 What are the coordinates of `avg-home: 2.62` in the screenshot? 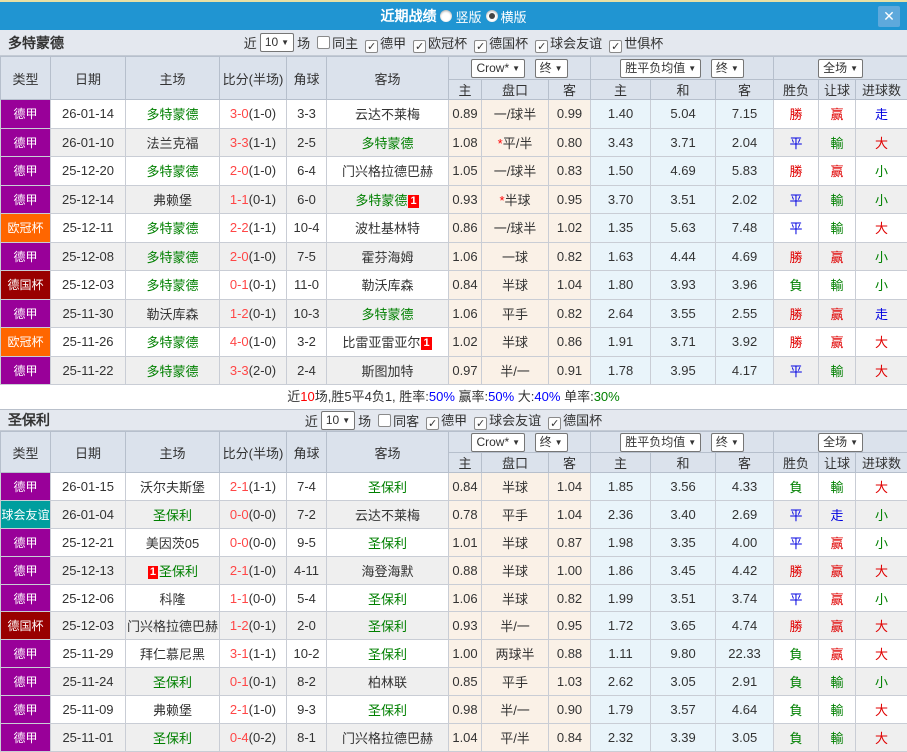 It's located at (621, 682).